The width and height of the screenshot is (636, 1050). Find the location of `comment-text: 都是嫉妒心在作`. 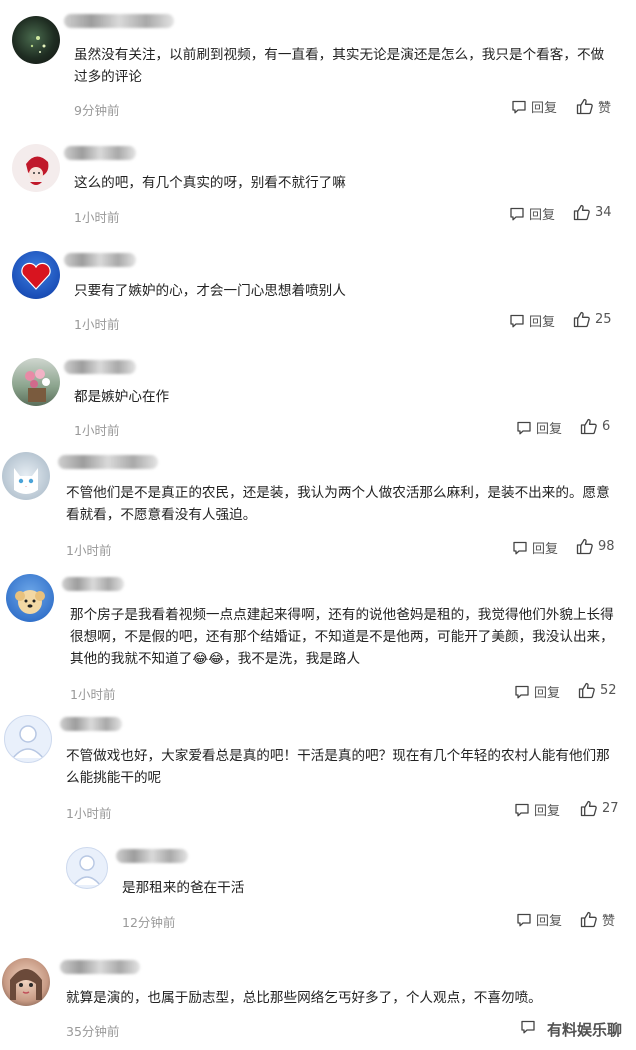

comment-text: 都是嫉妒心在作 is located at coordinates (122, 397).